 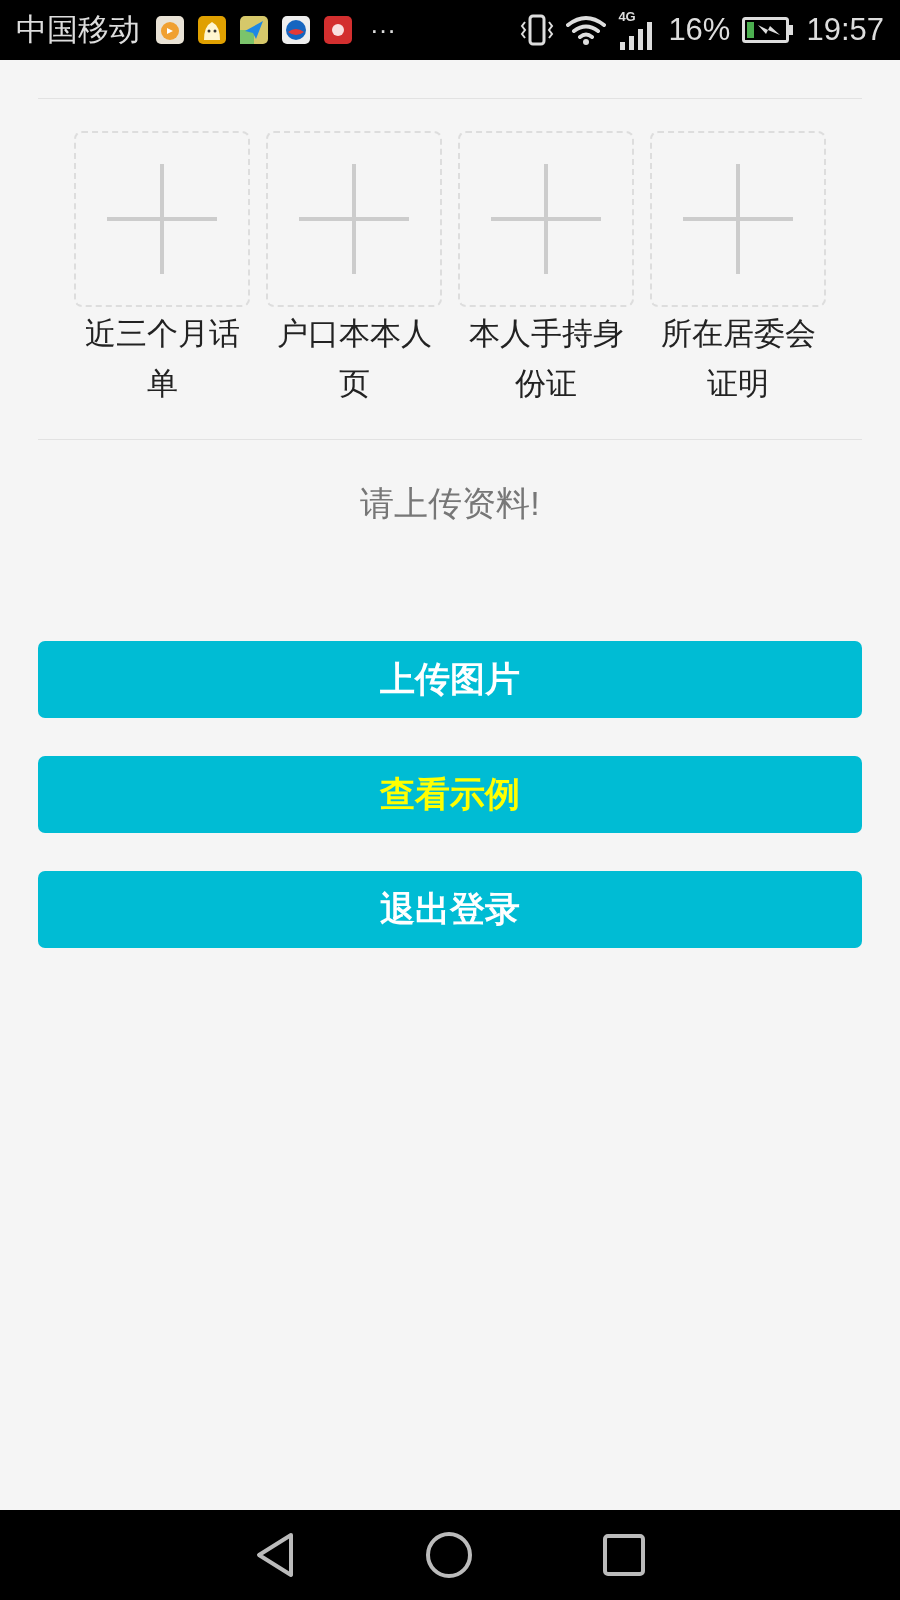 I want to click on document-label: 所在居委会证明, so click(x=738, y=359).